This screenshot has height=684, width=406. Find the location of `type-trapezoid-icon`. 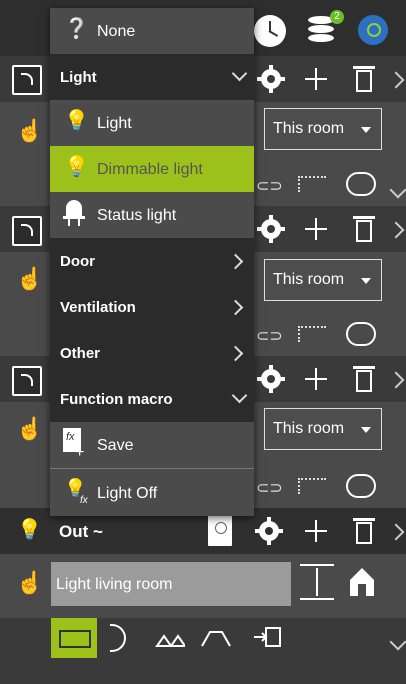

type-trapezoid-icon is located at coordinates (216, 637).